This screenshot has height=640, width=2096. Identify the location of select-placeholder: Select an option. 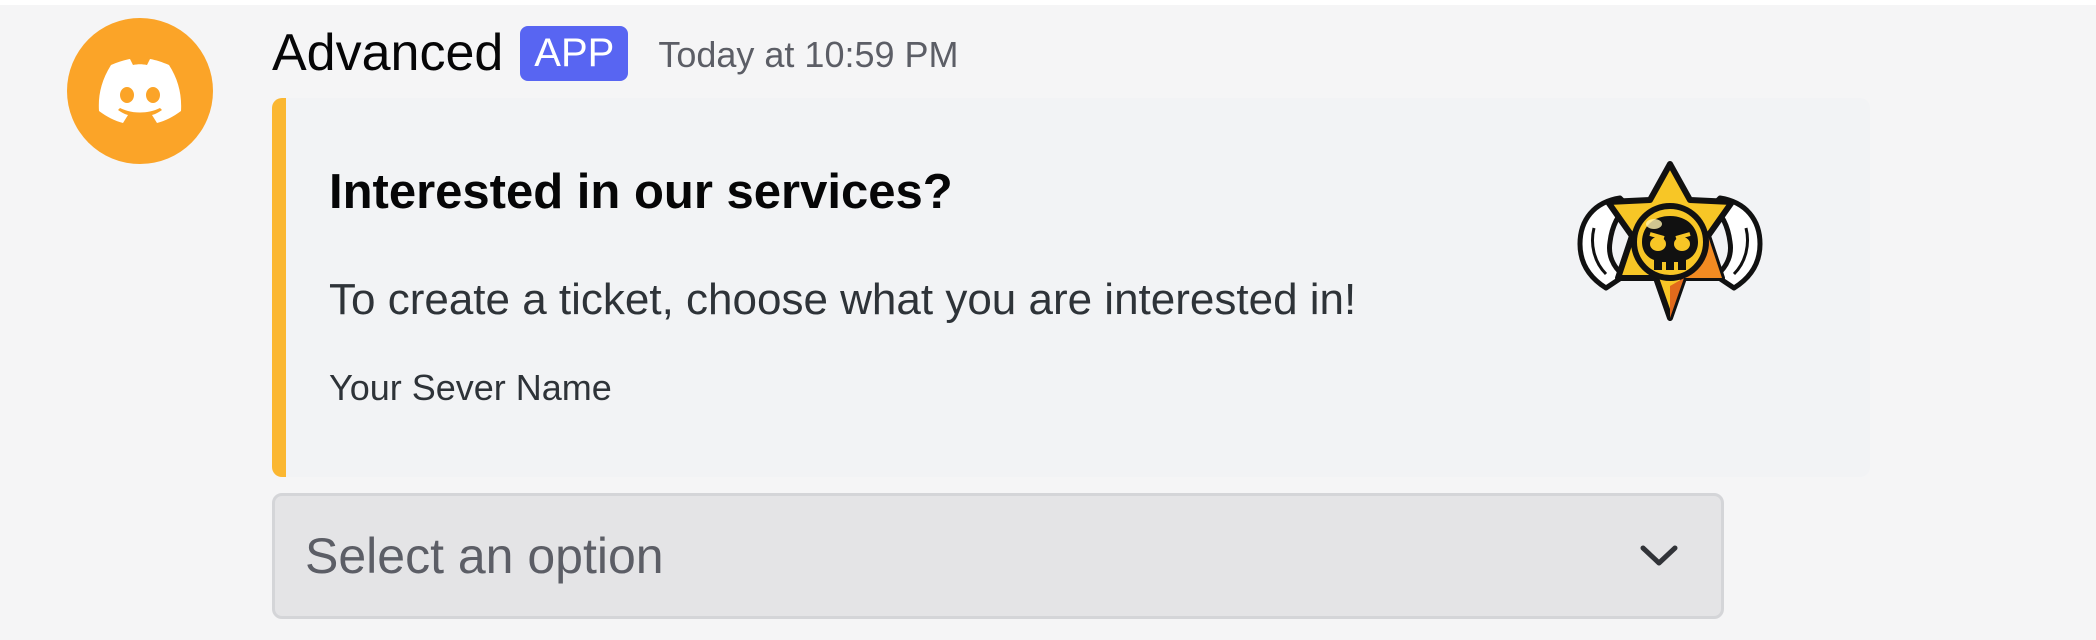
(484, 556).